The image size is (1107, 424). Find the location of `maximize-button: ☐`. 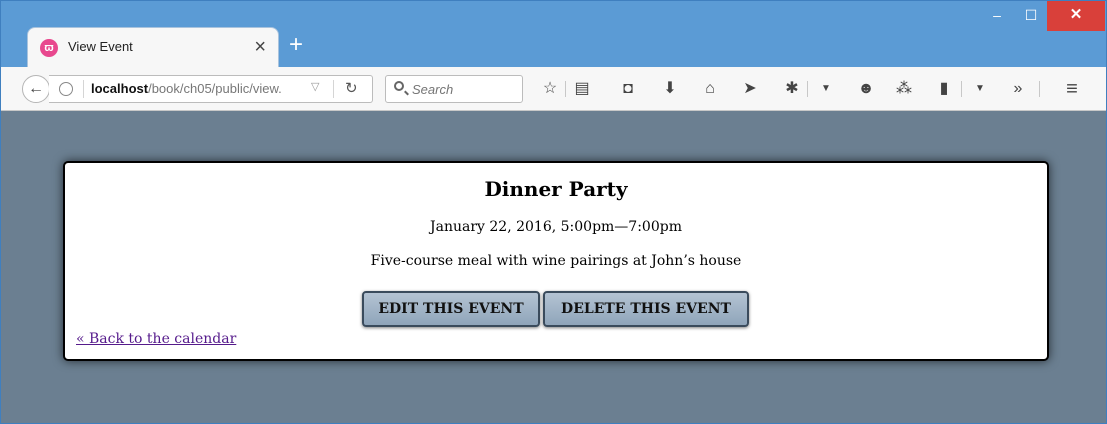

maximize-button: ☐ is located at coordinates (1031, 16).